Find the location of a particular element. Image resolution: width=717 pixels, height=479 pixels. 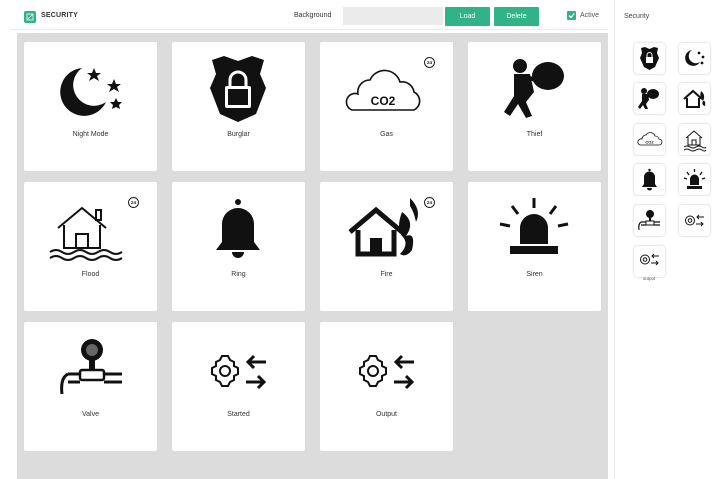

tile-thief: Thief is located at coordinates (534, 106).